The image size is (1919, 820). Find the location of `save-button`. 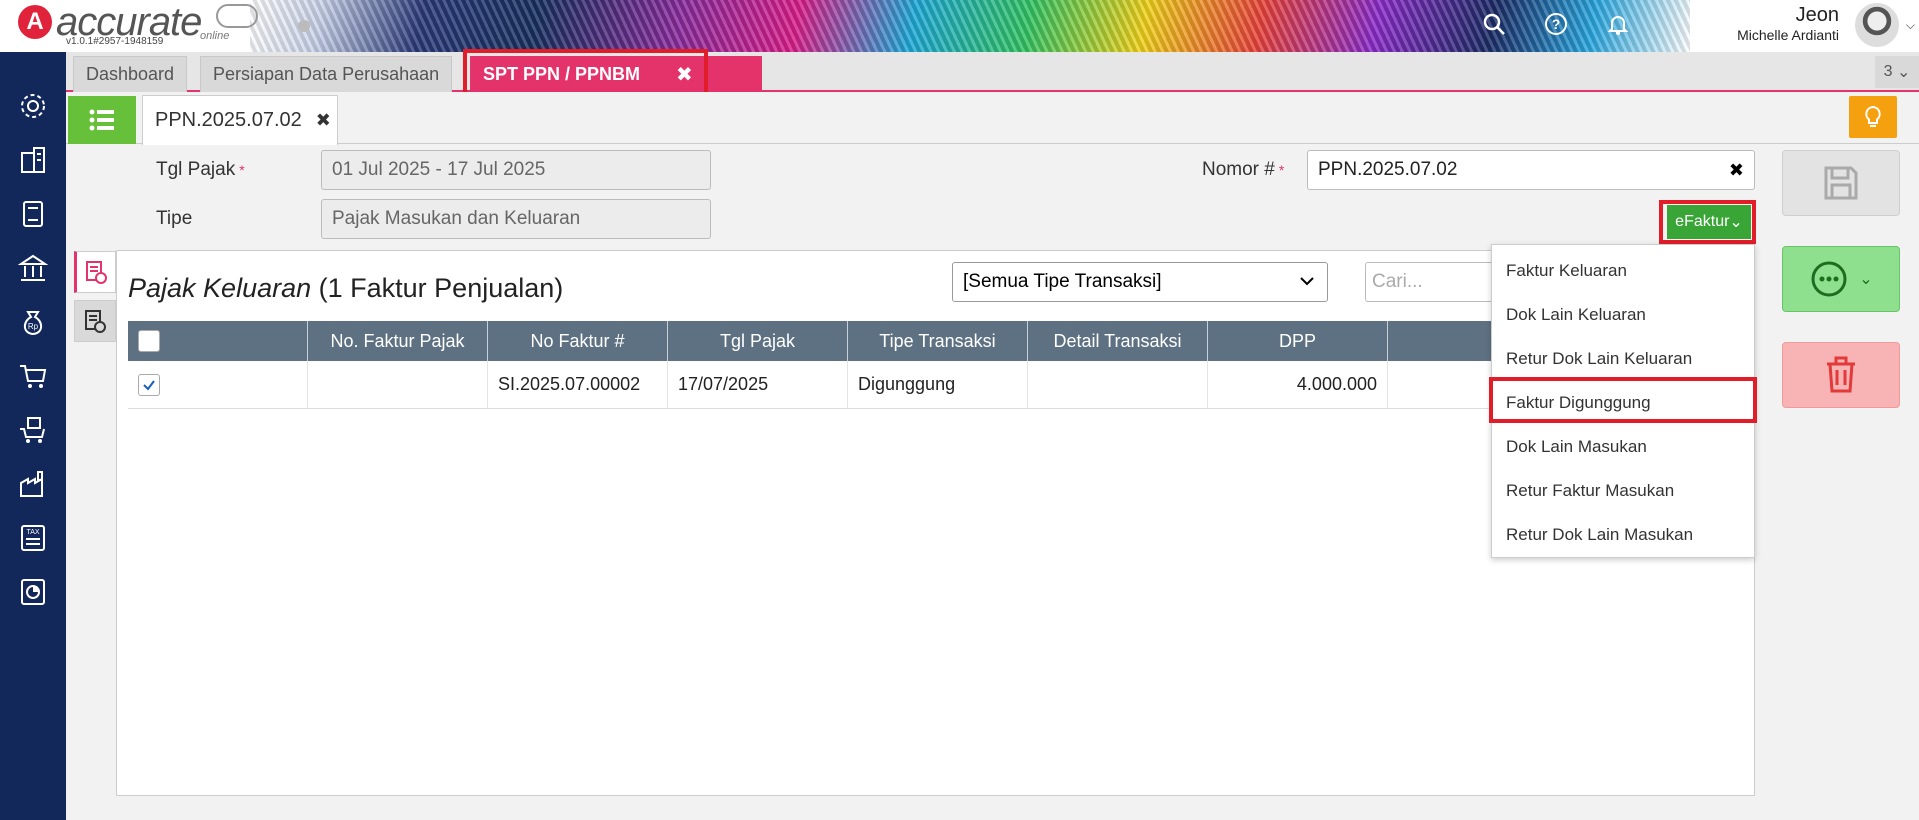

save-button is located at coordinates (1841, 183).